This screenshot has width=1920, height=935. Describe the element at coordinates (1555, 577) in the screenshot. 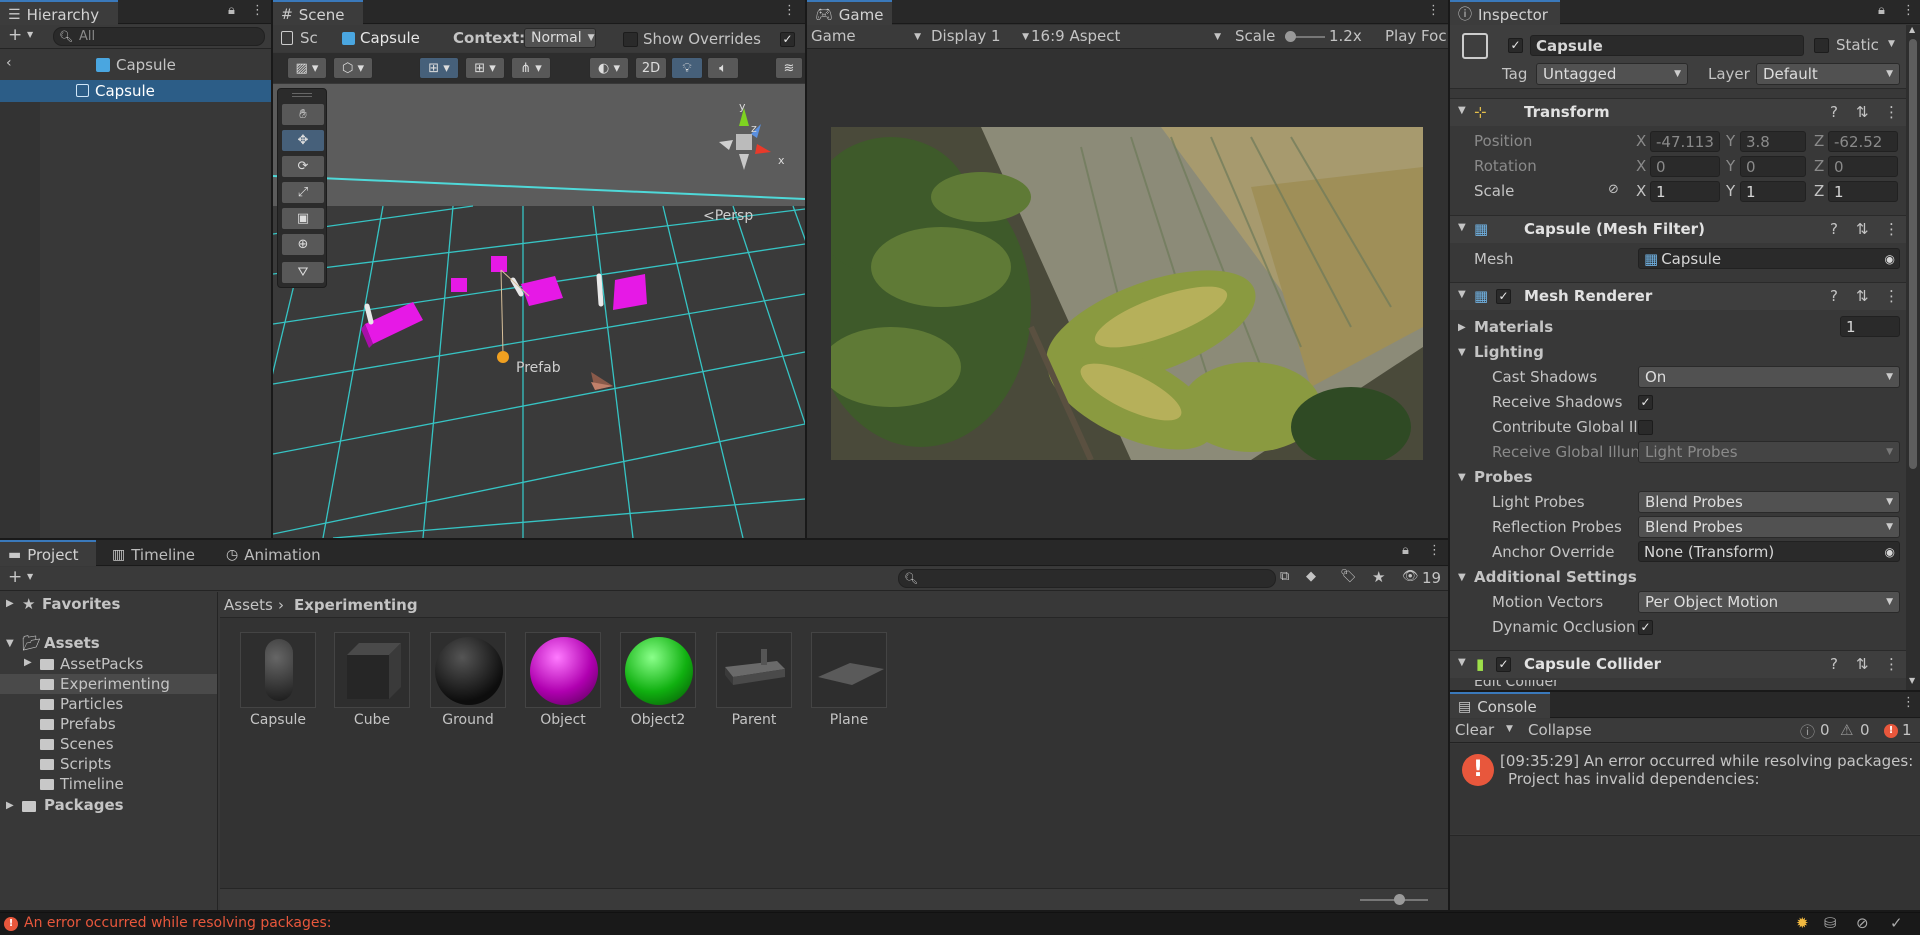

I see `additional-settings-label: Additional Settings` at that location.